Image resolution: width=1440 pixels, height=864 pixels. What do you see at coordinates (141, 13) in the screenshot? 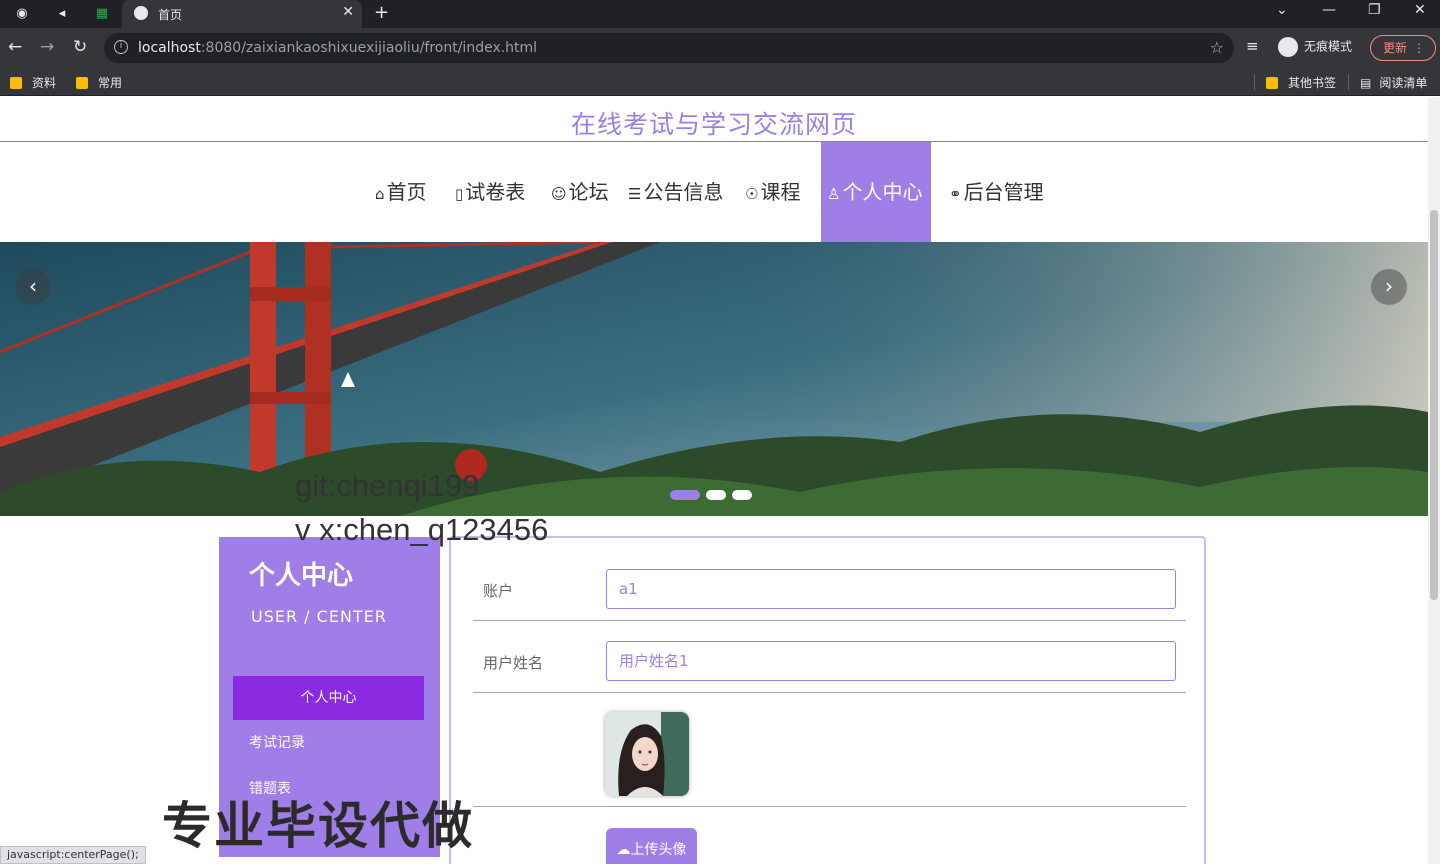
I see `globe-icon` at bounding box center [141, 13].